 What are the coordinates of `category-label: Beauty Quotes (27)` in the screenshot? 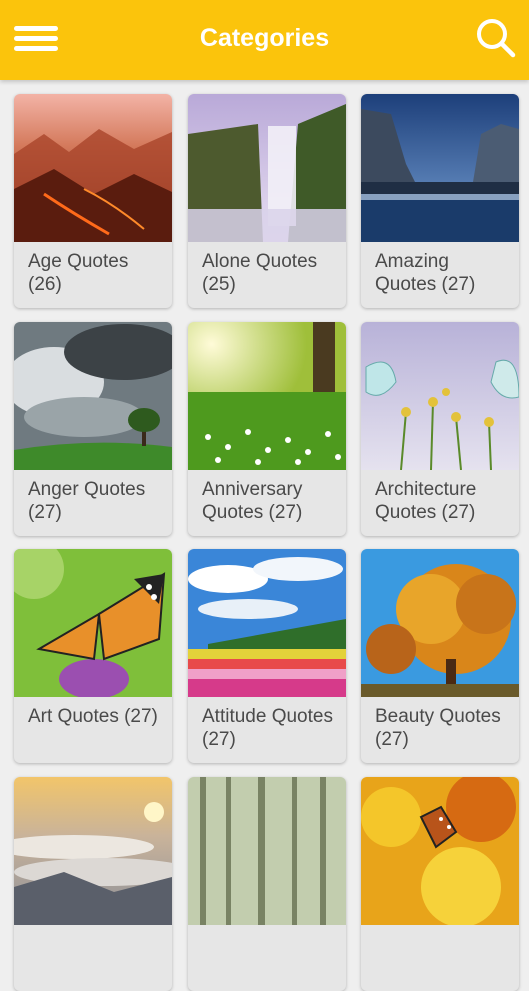 It's located at (438, 728).